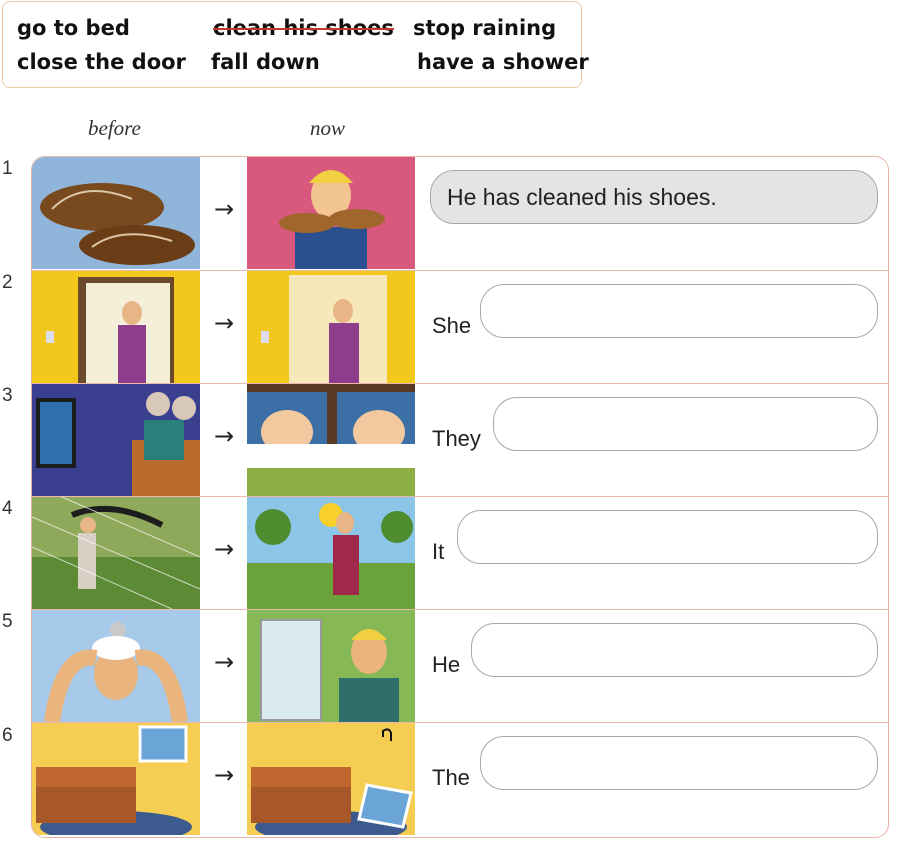 This screenshot has height=846, width=897. I want to click on before-heading: before, so click(114, 128).